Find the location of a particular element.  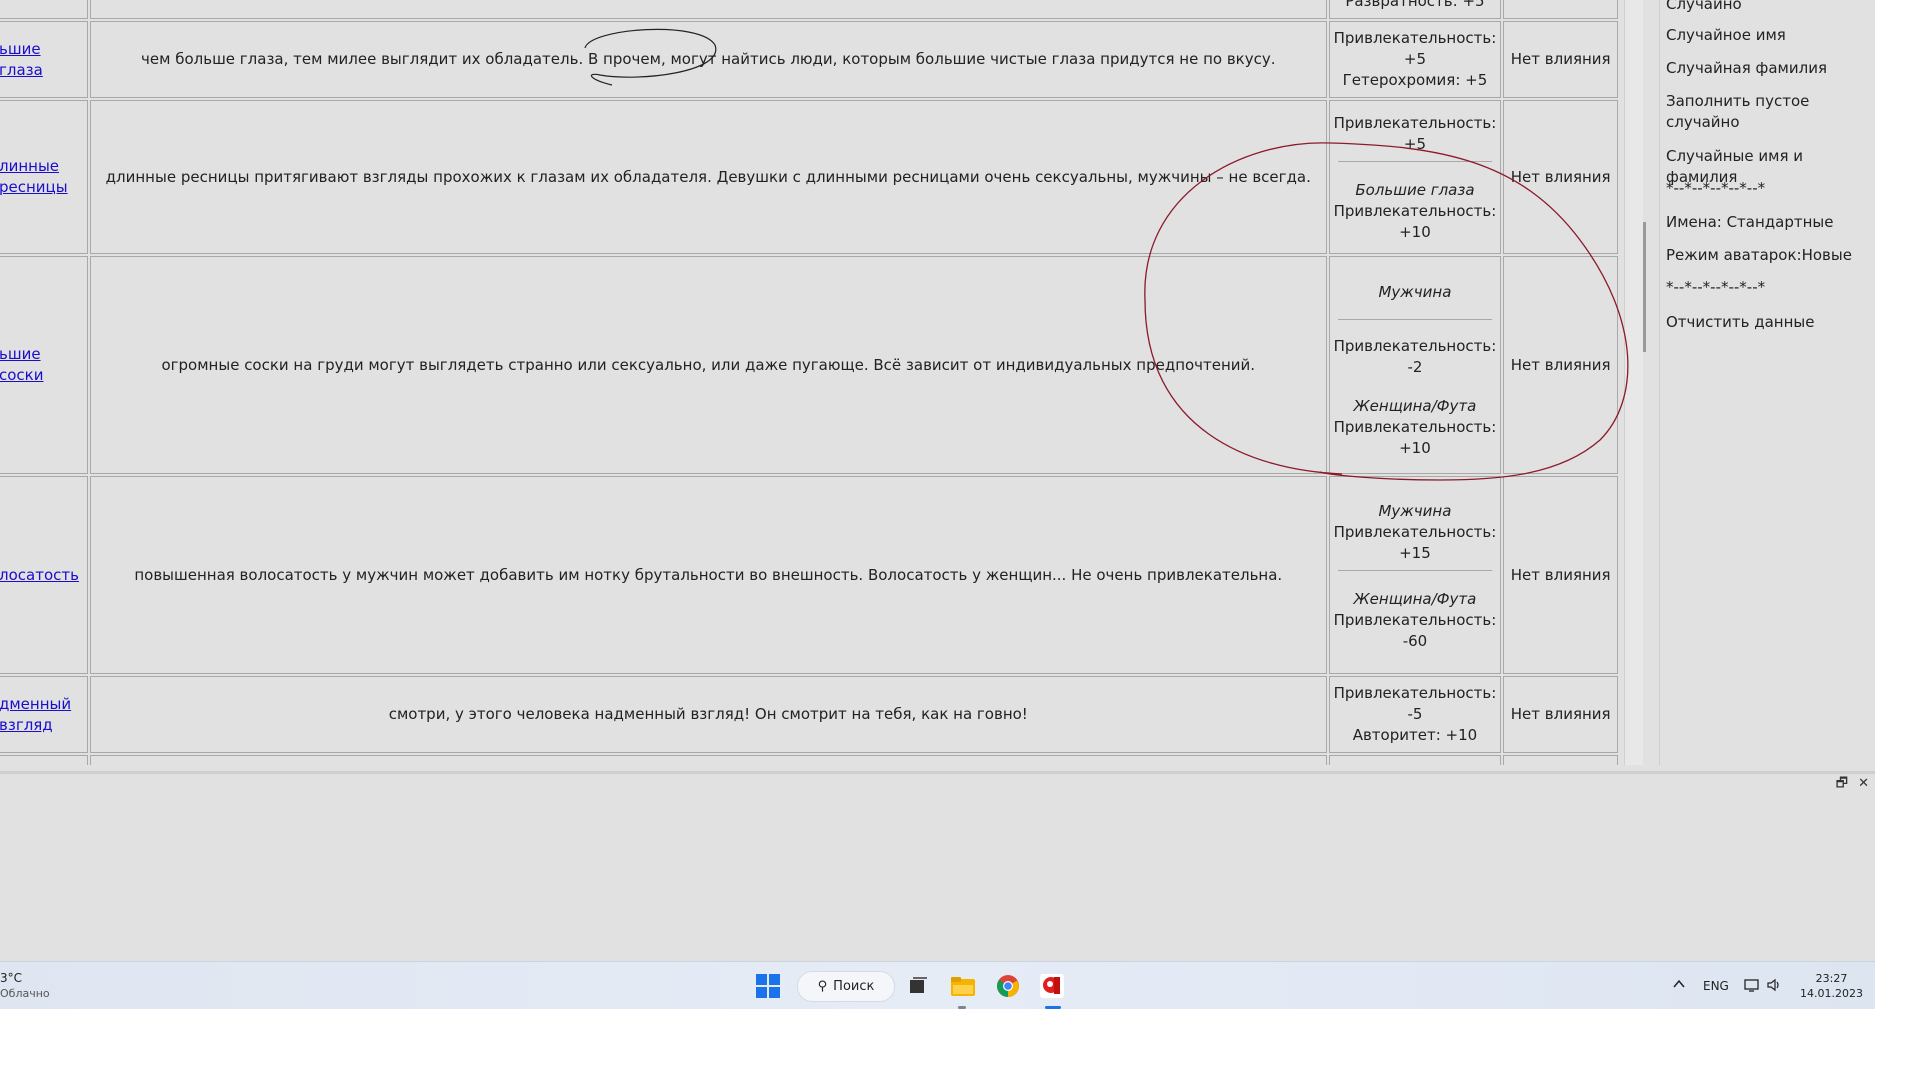

close-icon: ✕ is located at coordinates (1863, 783).